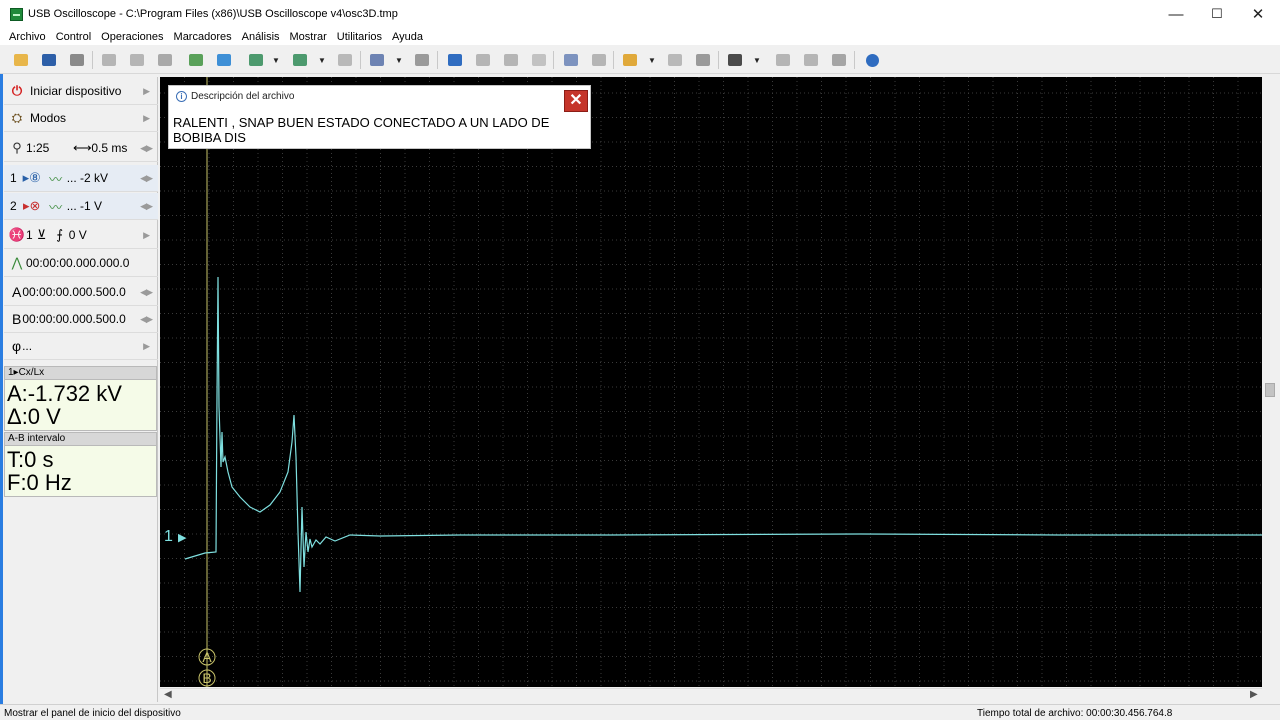 This screenshot has height=720, width=1280. I want to click on delete-icon, so click(839, 60).